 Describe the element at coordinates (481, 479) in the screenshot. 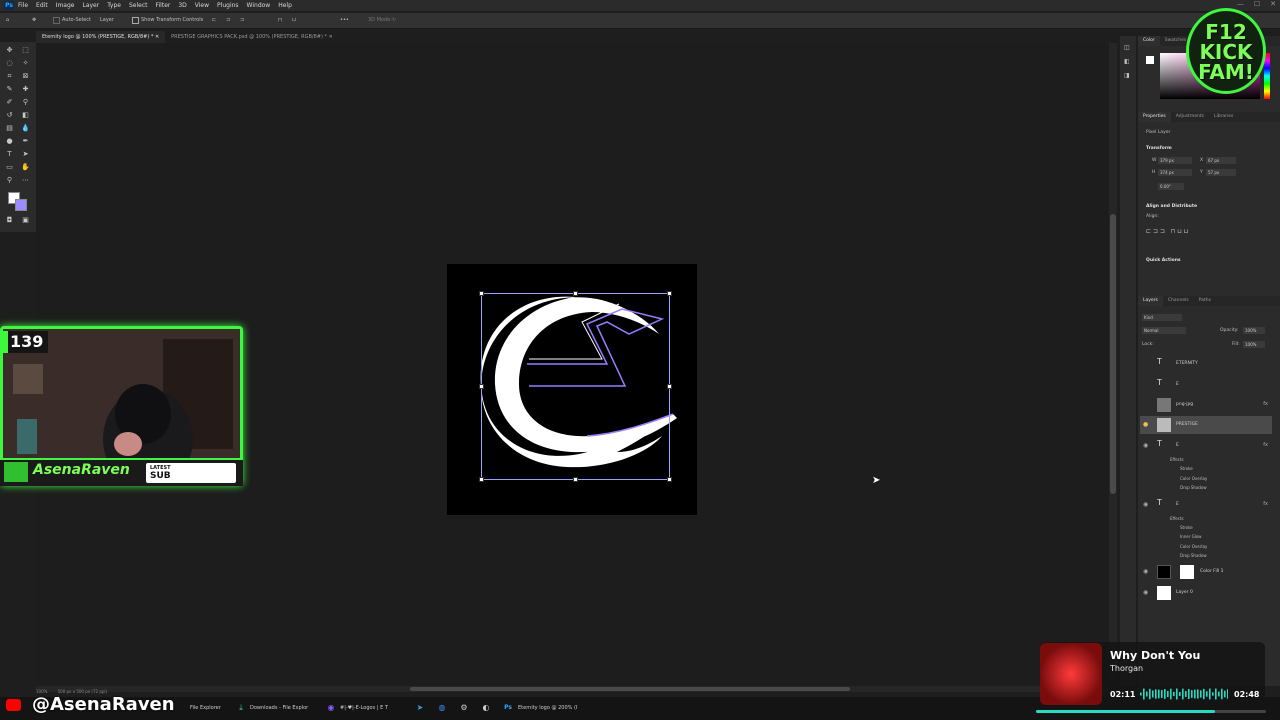

I see `transform-handle-bl` at that location.